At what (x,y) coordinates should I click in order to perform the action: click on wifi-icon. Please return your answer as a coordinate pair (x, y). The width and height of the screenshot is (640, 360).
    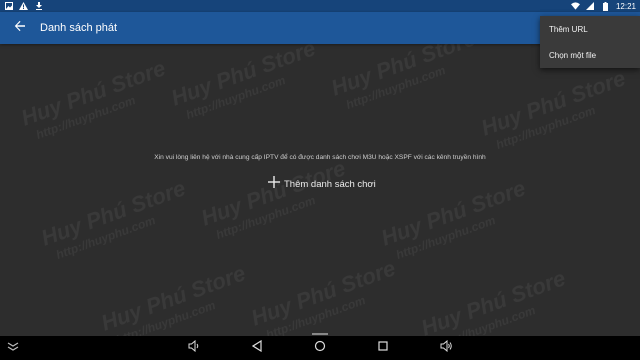
    Looking at the image, I should click on (575, 6).